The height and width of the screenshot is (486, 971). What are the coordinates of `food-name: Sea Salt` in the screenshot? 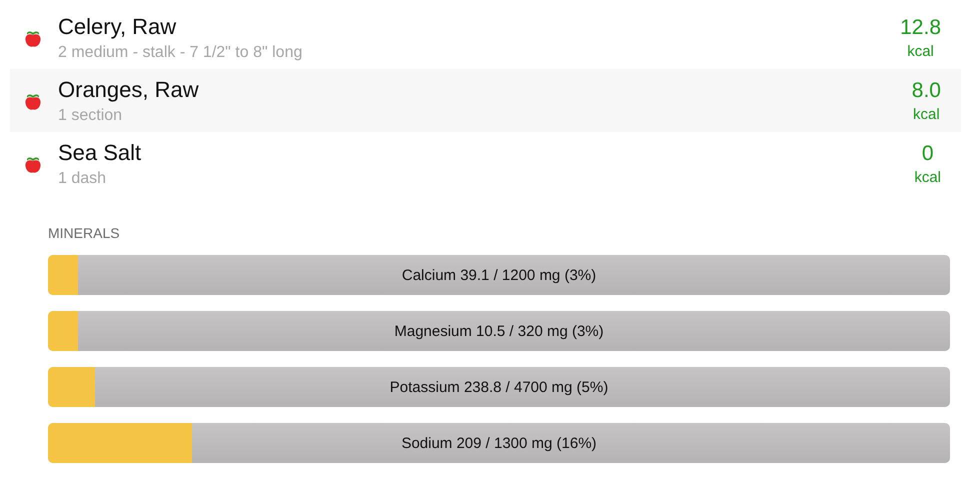 It's located at (100, 153).